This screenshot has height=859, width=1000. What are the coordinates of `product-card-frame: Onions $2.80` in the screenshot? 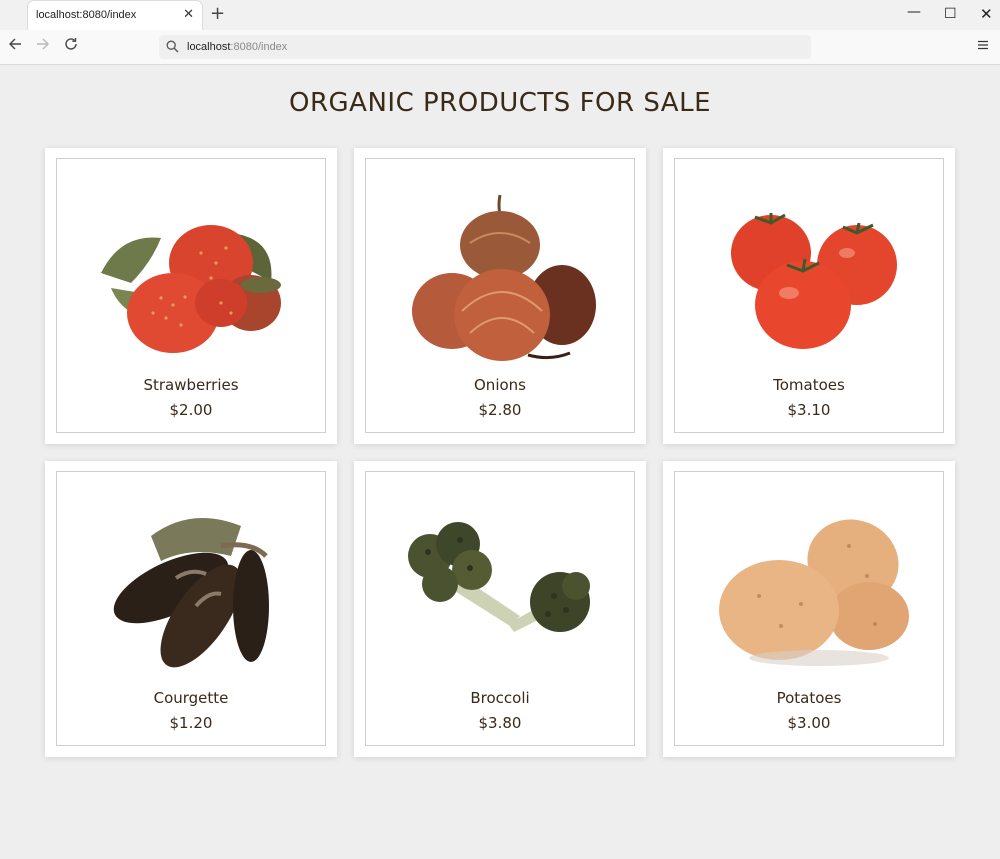 It's located at (500, 295).